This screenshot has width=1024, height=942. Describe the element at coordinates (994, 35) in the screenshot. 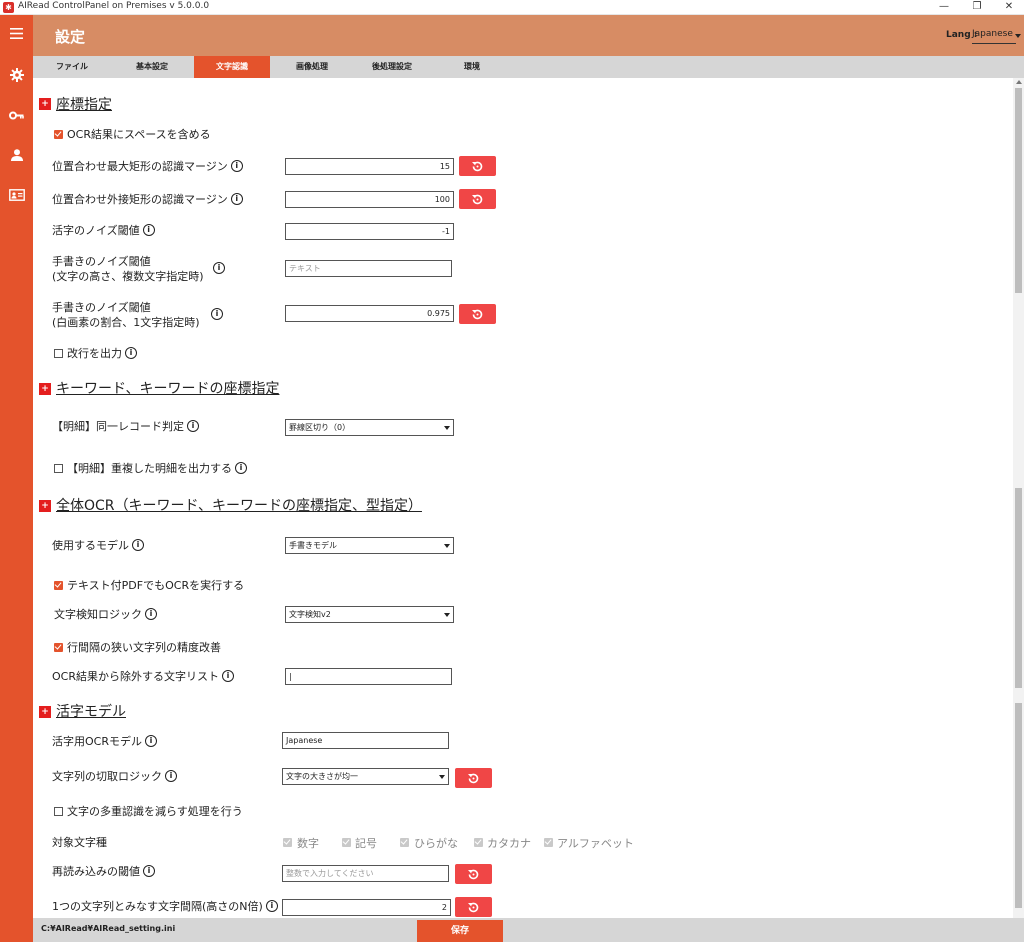

I see `lang-select: Japanese` at that location.